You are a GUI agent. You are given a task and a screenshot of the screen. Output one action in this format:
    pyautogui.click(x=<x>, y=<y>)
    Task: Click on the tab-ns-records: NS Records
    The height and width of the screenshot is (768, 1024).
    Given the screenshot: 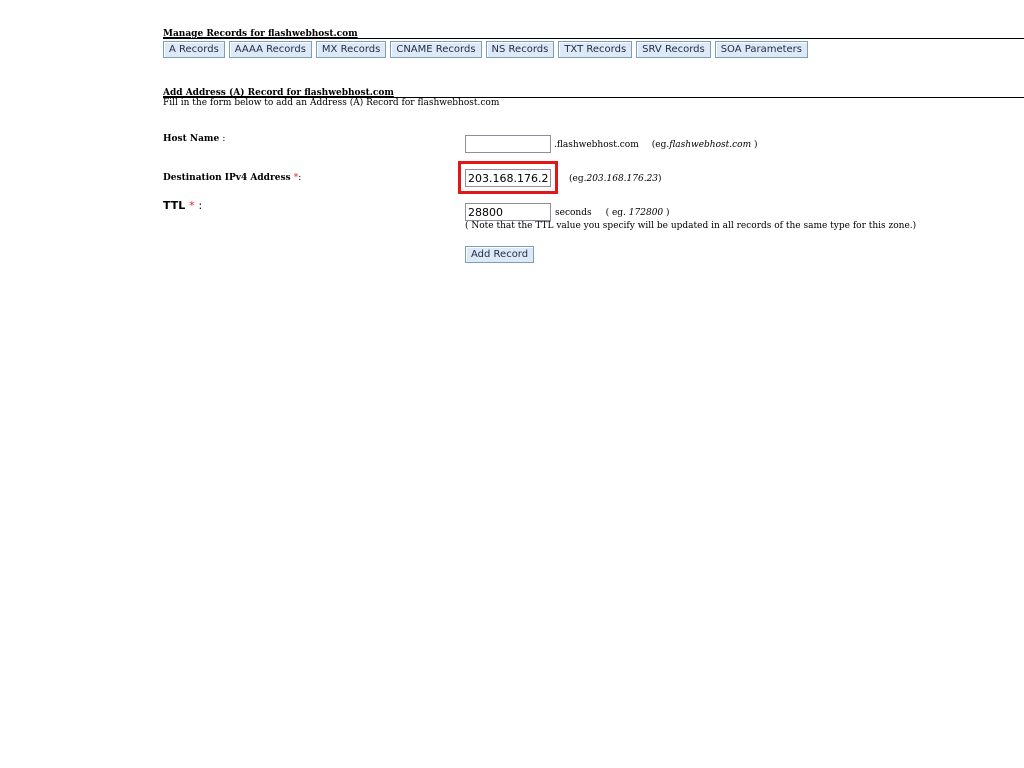 What is the action you would take?
    pyautogui.click(x=520, y=49)
    